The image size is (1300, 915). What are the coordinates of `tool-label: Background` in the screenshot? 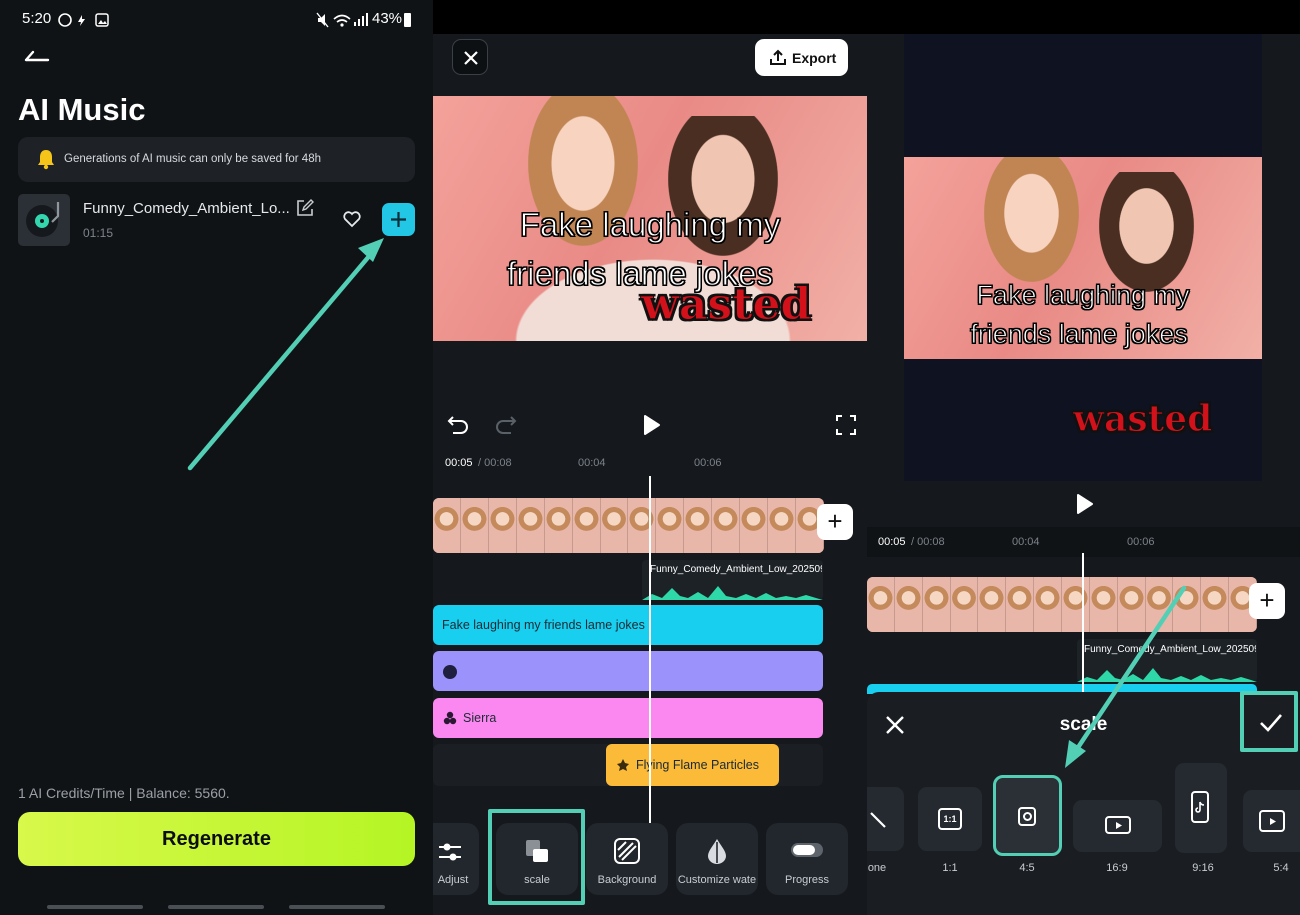 It's located at (627, 880).